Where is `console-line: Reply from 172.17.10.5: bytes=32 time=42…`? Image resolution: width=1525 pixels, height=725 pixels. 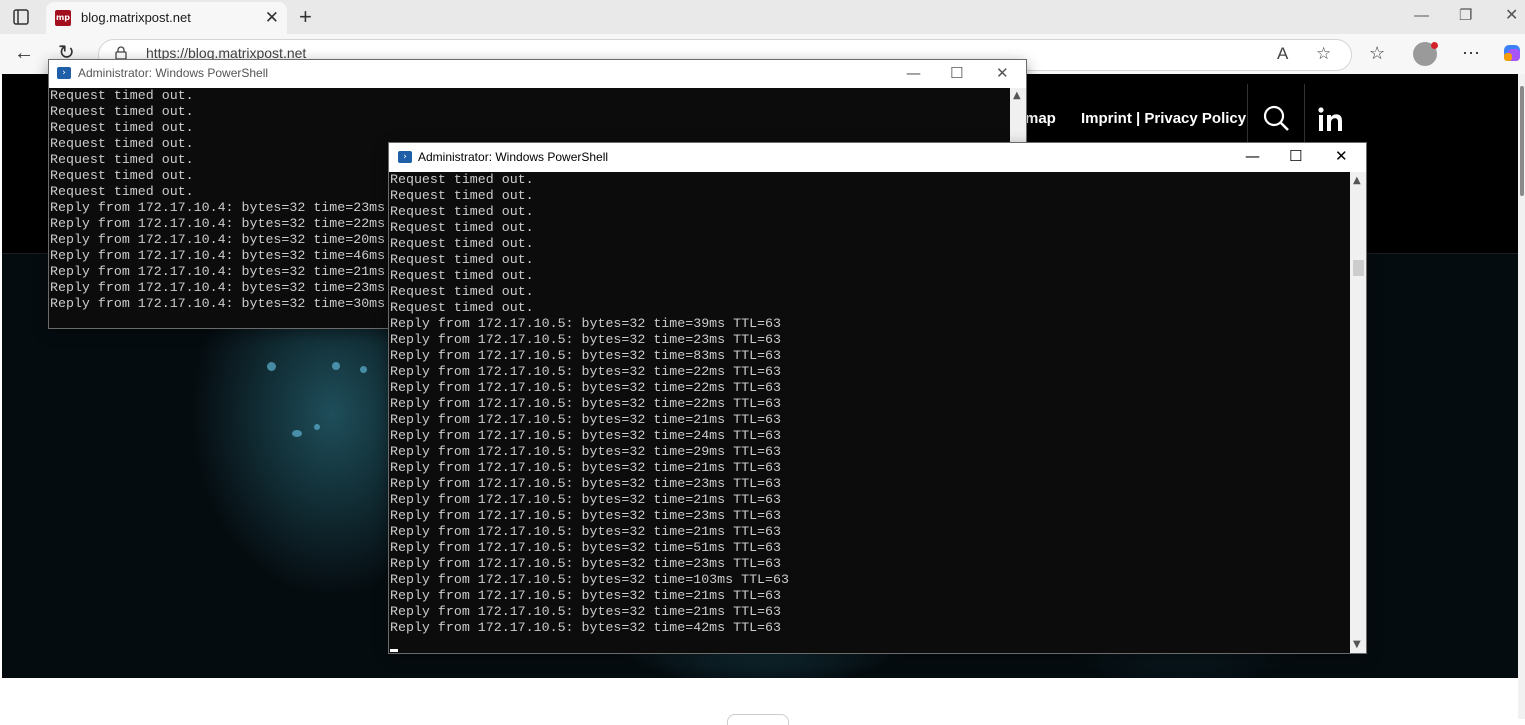
console-line: Reply from 172.17.10.5: bytes=32 time=42… is located at coordinates (585, 627).